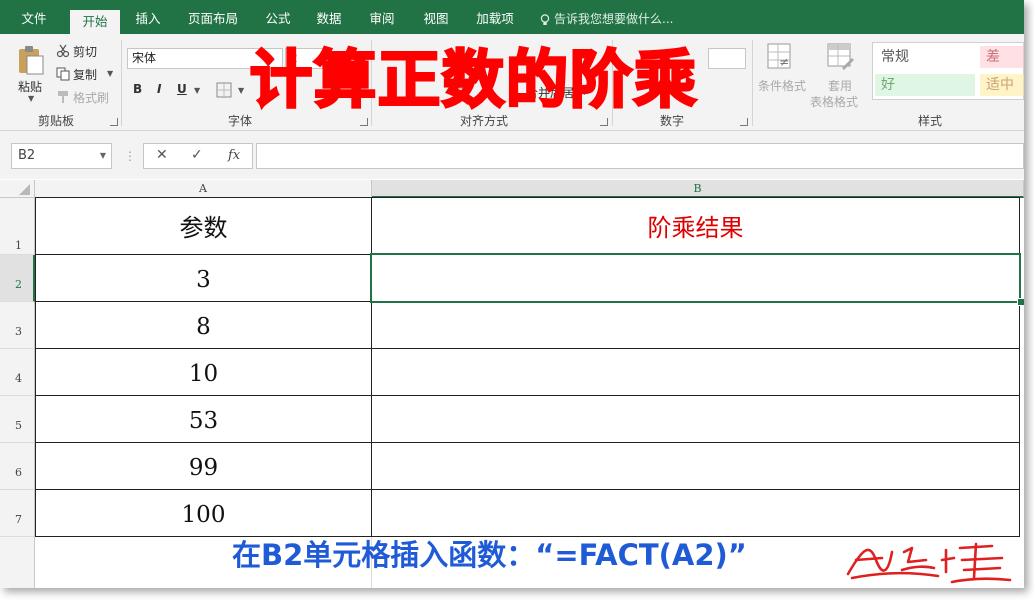 The image size is (1034, 602). Describe the element at coordinates (103, 156) in the screenshot. I see `name-box-dropdown-icon: ▼` at that location.